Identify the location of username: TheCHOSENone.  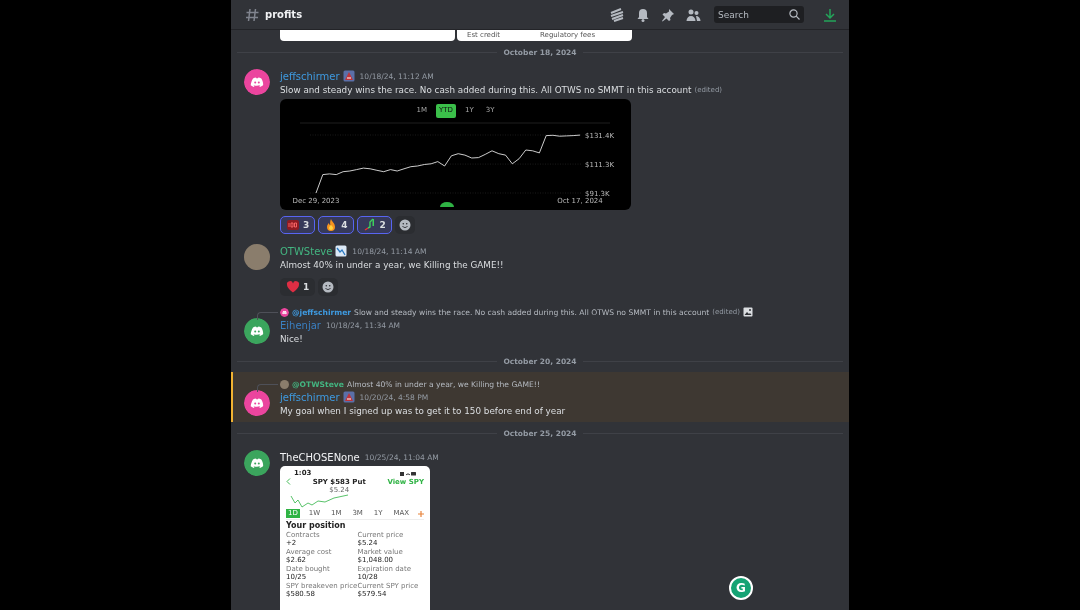
(320, 457).